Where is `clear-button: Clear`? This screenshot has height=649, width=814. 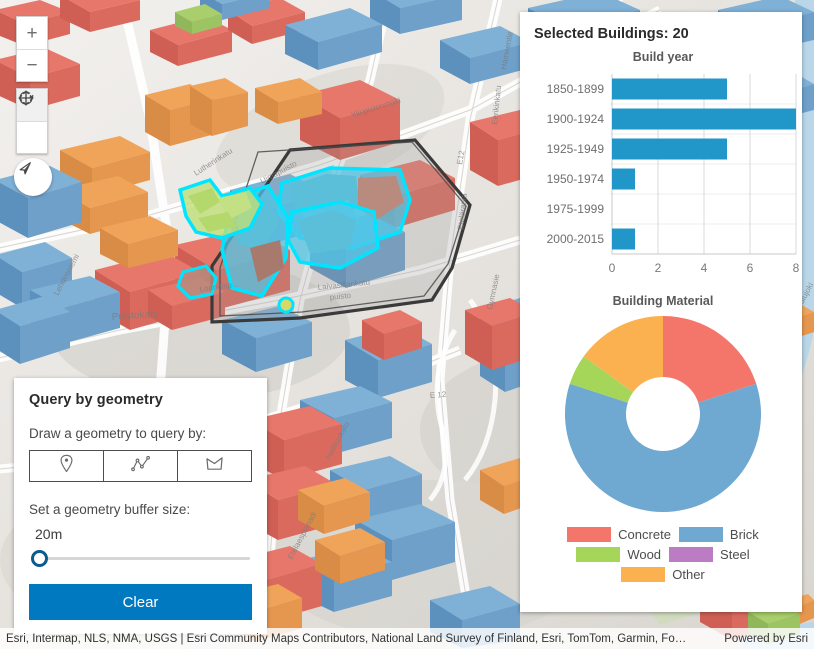
clear-button: Clear is located at coordinates (140, 602).